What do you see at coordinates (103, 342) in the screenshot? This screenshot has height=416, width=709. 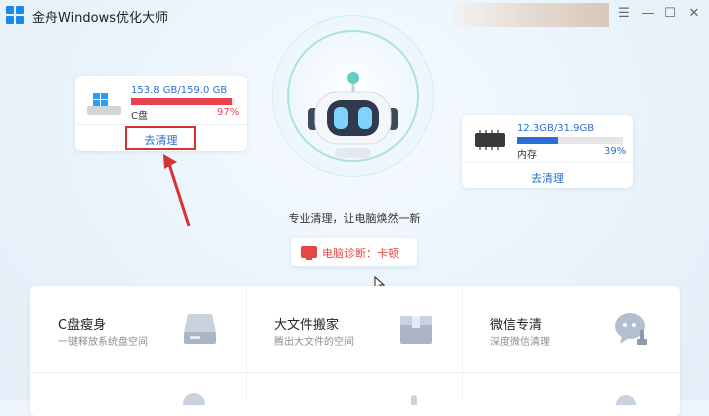 I see `tile-desc: 一键释放系统盘空间` at bounding box center [103, 342].